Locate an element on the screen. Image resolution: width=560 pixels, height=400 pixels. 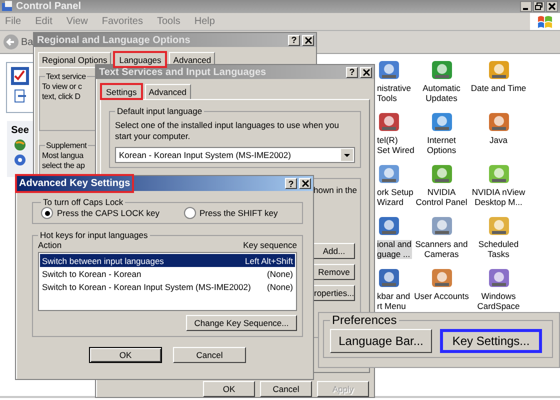
dialog-button: Remove is located at coordinates (334, 272).